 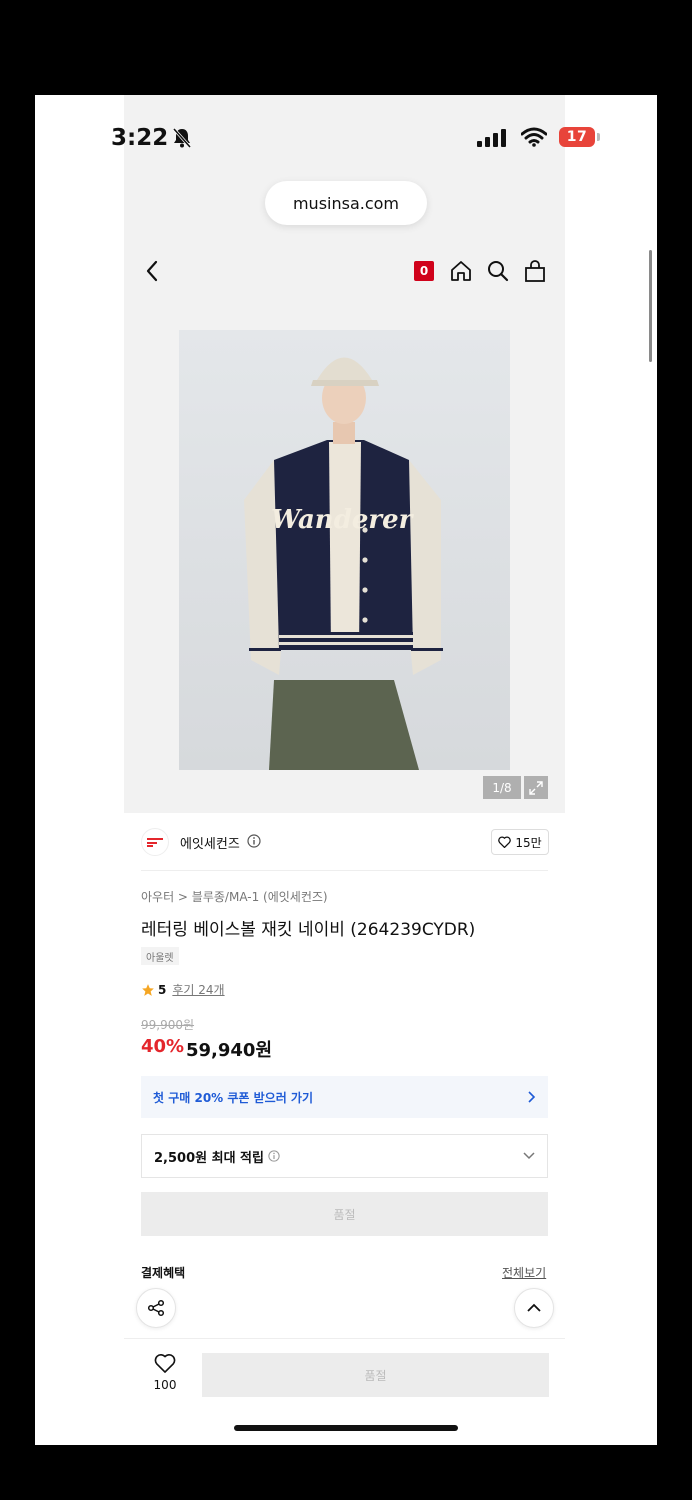 I want to click on rating-row: 5 후기 24개, so click(x=183, y=989).